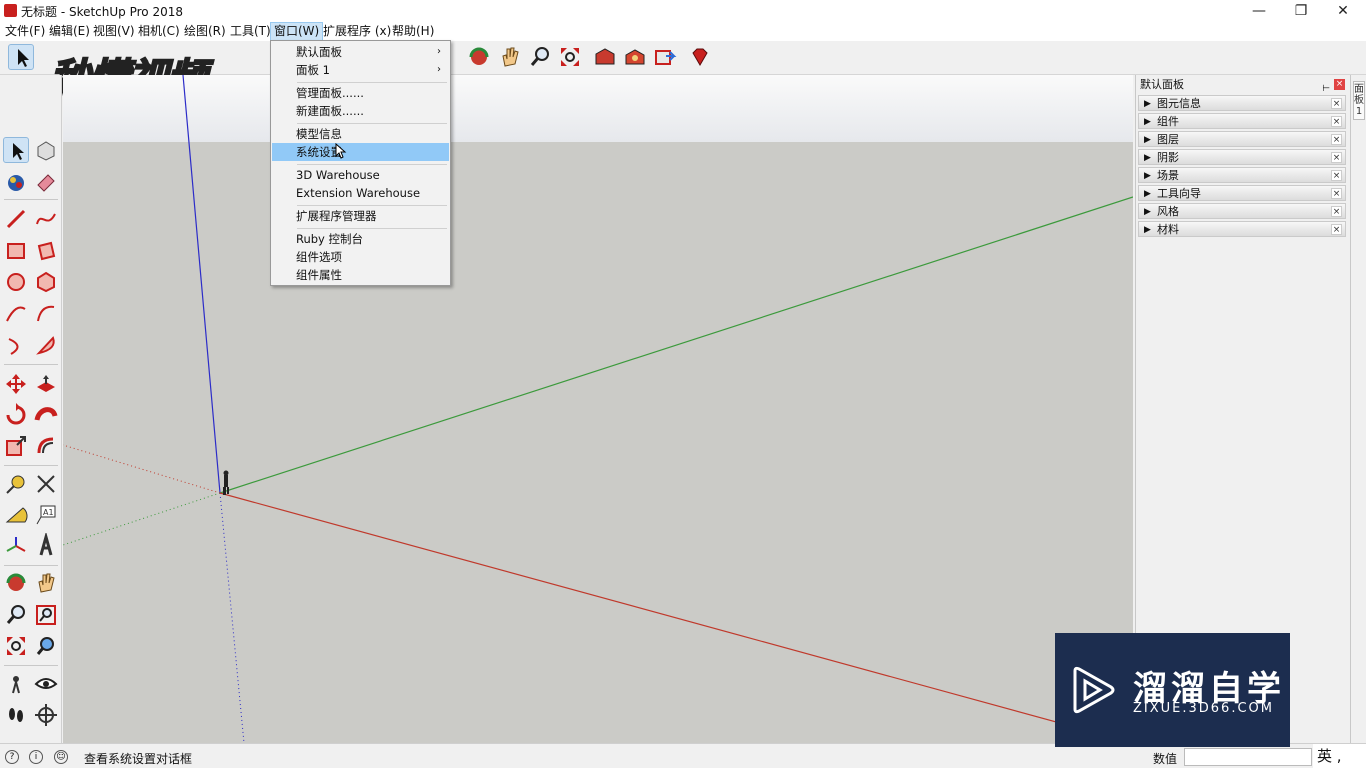 The height and width of the screenshot is (768, 1366). Describe the element at coordinates (16, 715) in the screenshot. I see `walk-tool` at that location.